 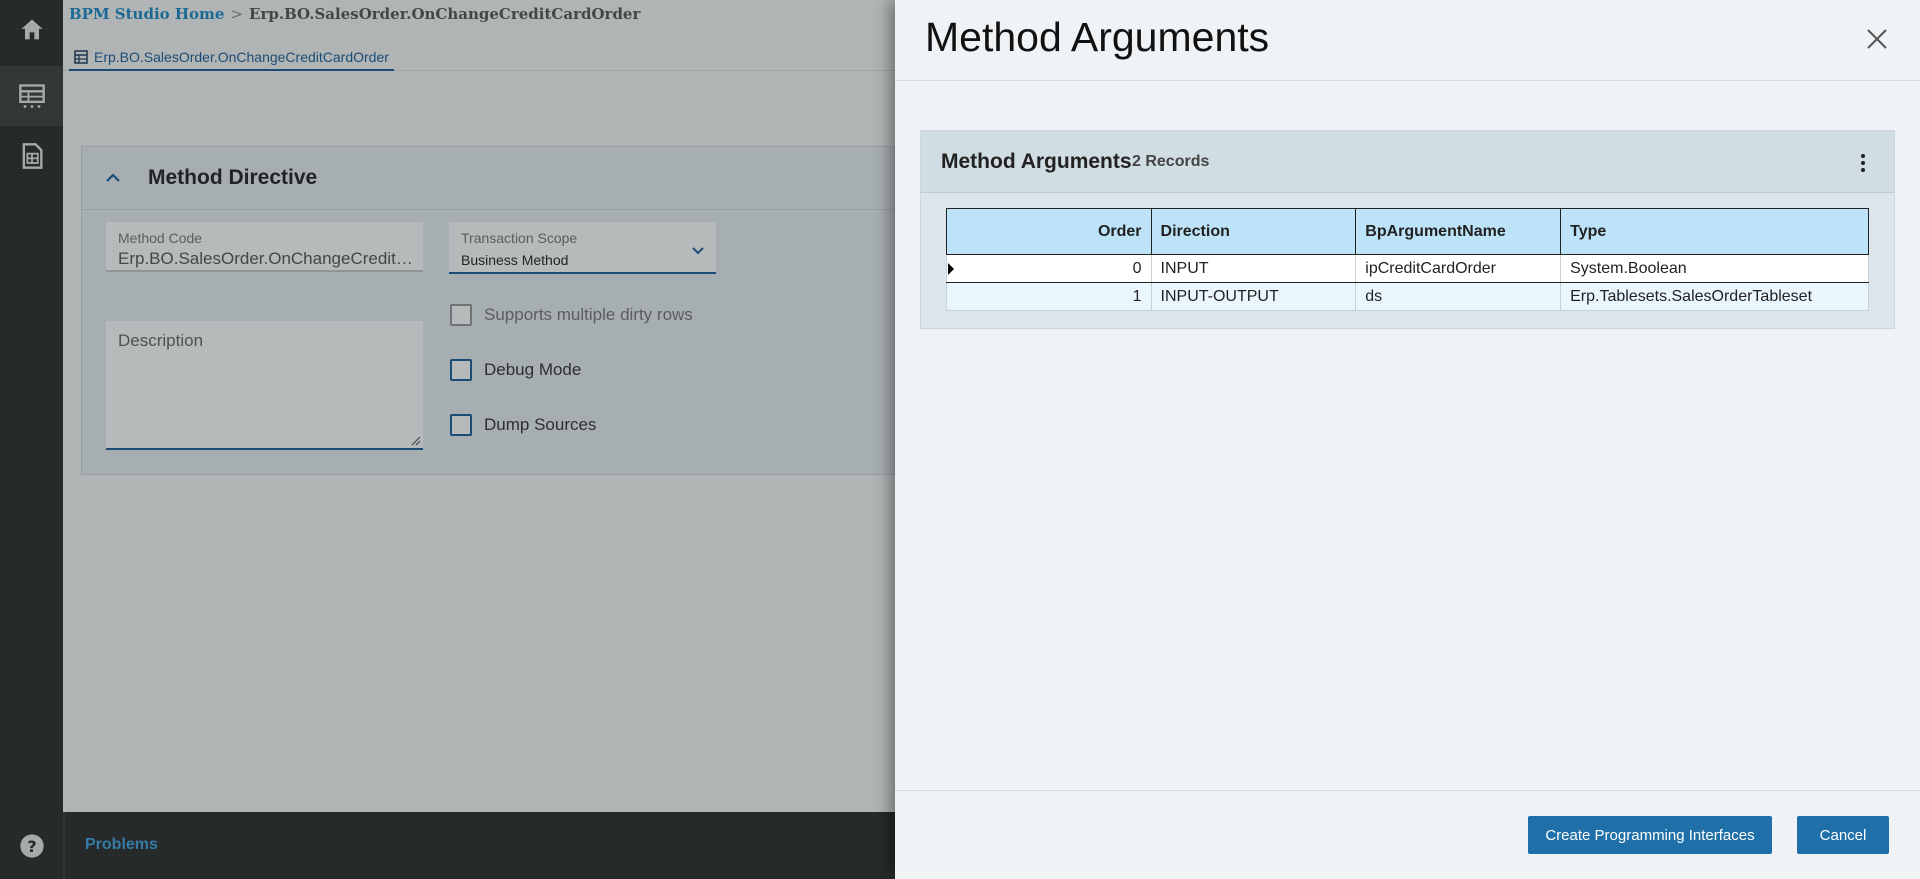 I want to click on column-header-order: Order, so click(x=1049, y=231).